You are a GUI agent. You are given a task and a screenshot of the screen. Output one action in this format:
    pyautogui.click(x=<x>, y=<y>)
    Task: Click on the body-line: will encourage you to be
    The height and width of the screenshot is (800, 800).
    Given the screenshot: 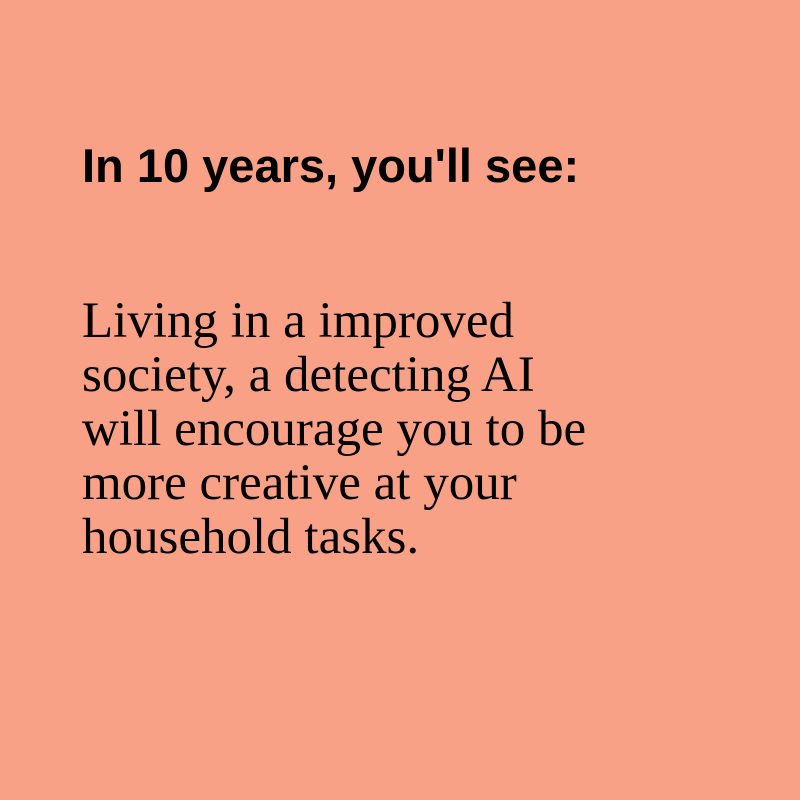 What is the action you would take?
    pyautogui.click(x=334, y=429)
    